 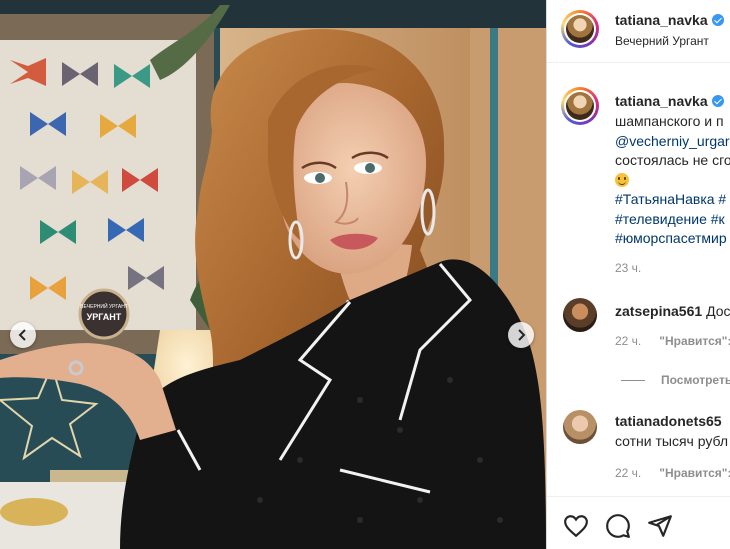 What do you see at coordinates (661, 20) in the screenshot?
I see `author-username-text: tatiana_navka` at bounding box center [661, 20].